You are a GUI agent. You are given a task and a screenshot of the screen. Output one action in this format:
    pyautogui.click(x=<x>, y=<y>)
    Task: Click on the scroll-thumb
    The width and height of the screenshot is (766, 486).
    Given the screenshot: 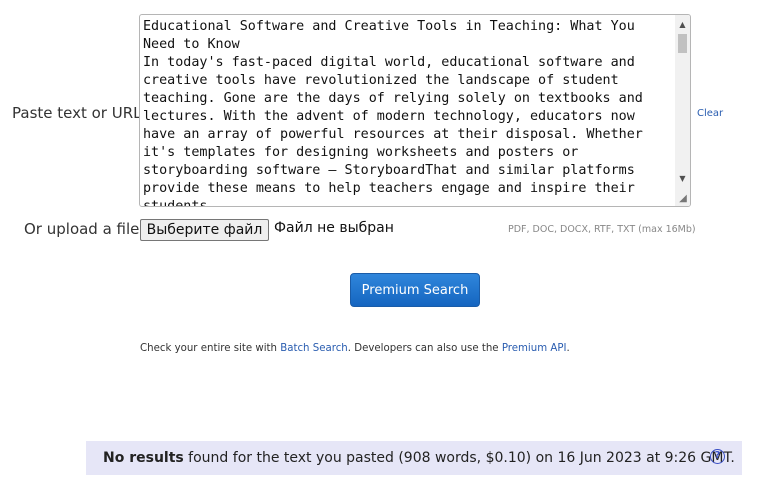 What is the action you would take?
    pyautogui.click(x=682, y=43)
    